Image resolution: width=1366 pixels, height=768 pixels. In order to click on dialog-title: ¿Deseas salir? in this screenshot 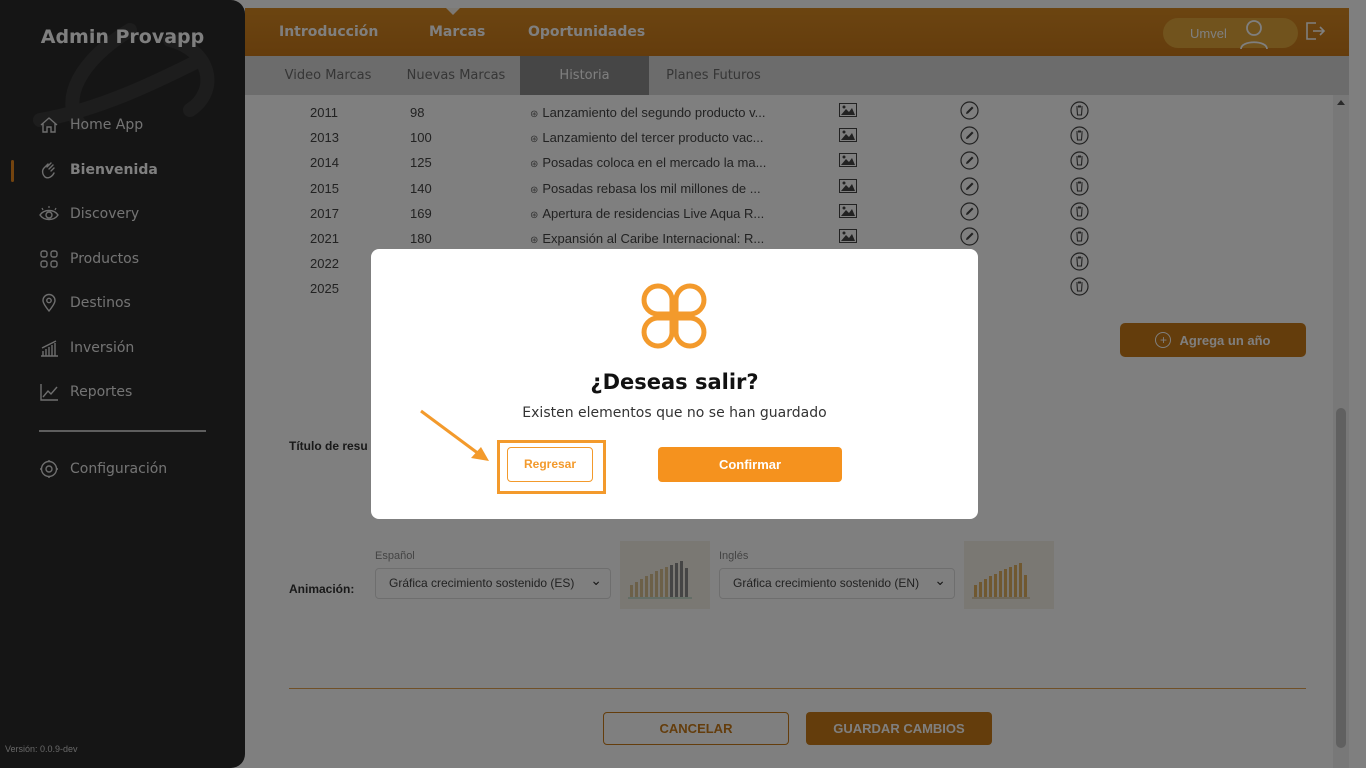, I will do `click(674, 382)`.